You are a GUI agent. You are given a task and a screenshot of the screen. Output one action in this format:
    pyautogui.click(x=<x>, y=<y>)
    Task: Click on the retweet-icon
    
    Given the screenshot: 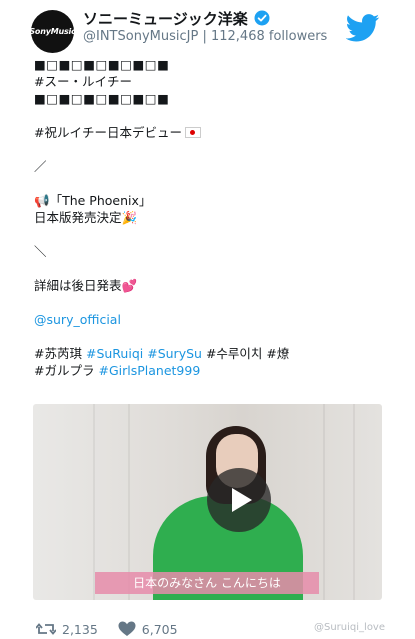 What is the action you would take?
    pyautogui.click(x=46, y=629)
    